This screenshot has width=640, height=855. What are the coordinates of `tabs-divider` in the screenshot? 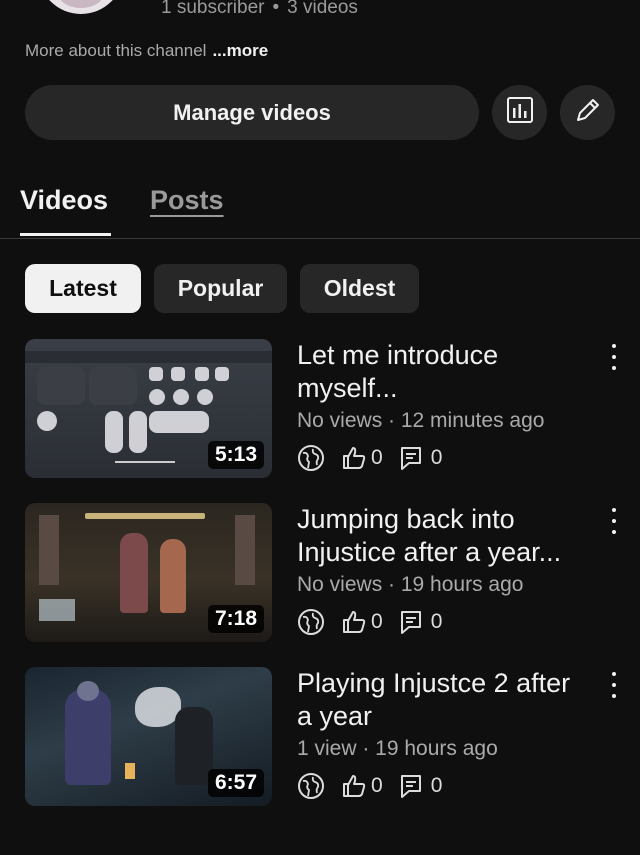 It's located at (320, 238).